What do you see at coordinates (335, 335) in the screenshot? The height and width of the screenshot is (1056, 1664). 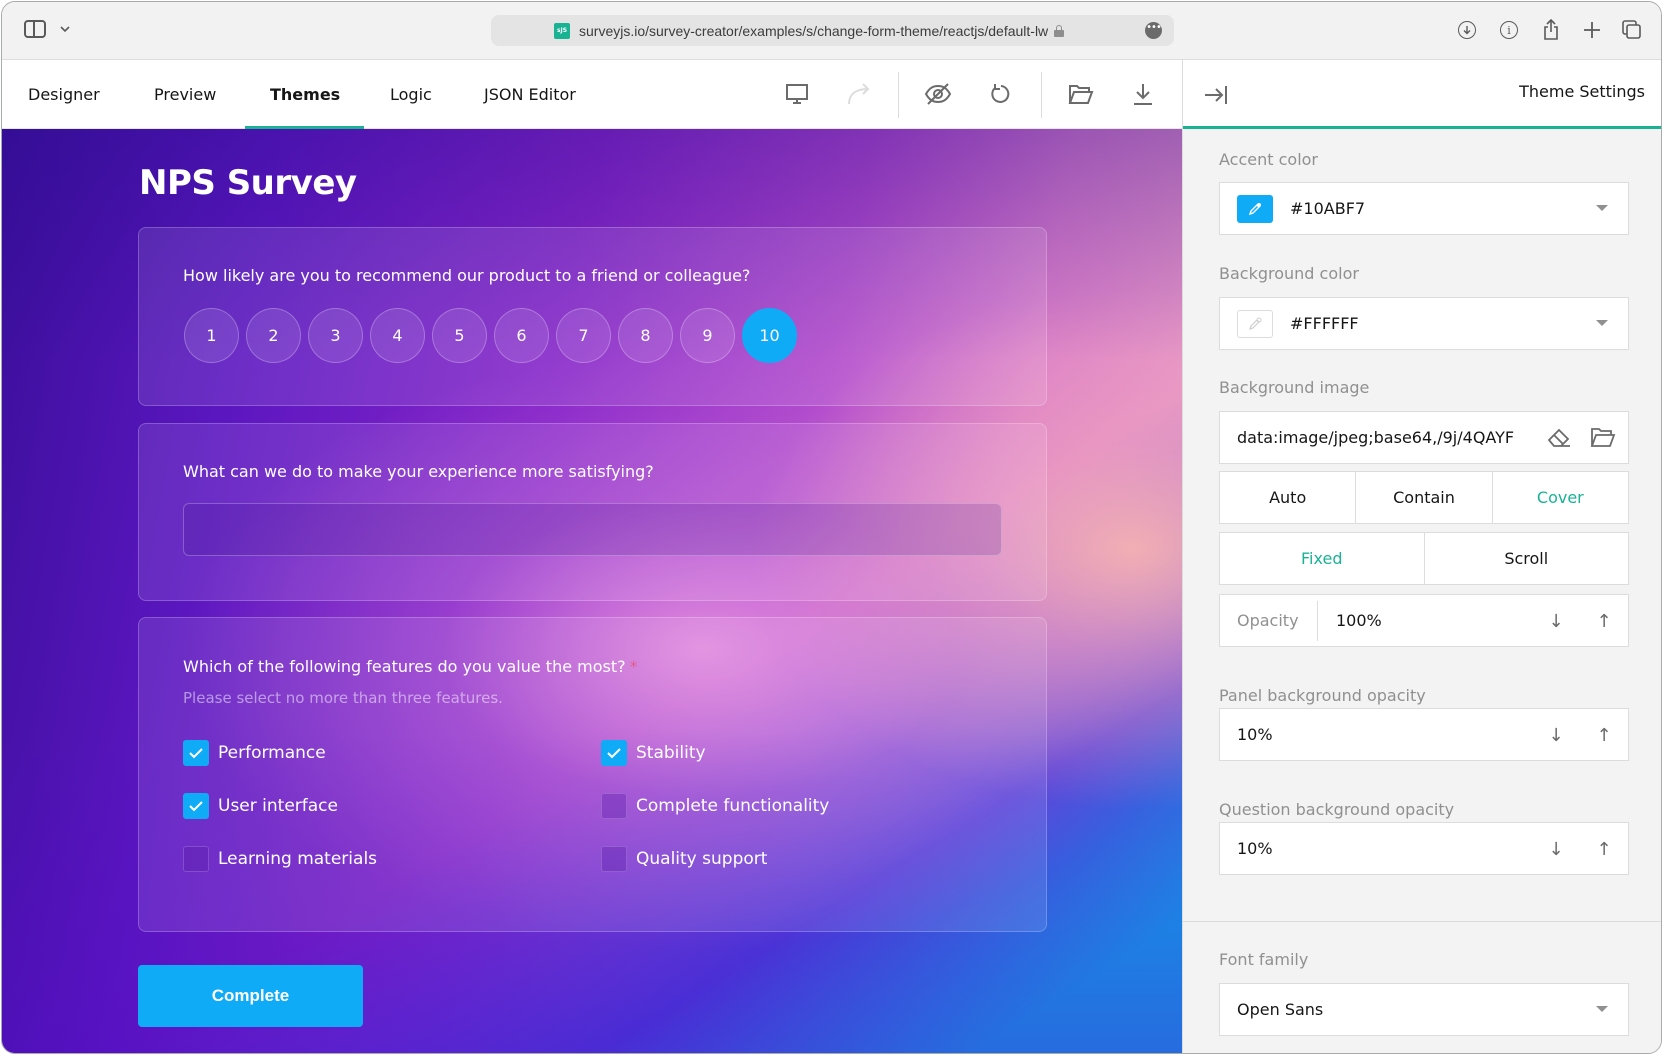 I see `rating-item: 3` at bounding box center [335, 335].